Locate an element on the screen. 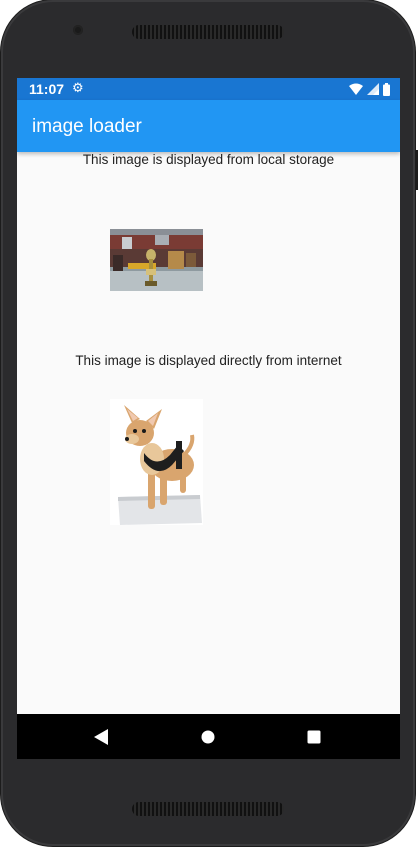 The height and width of the screenshot is (848, 418). battery-icon is located at coordinates (386, 89).